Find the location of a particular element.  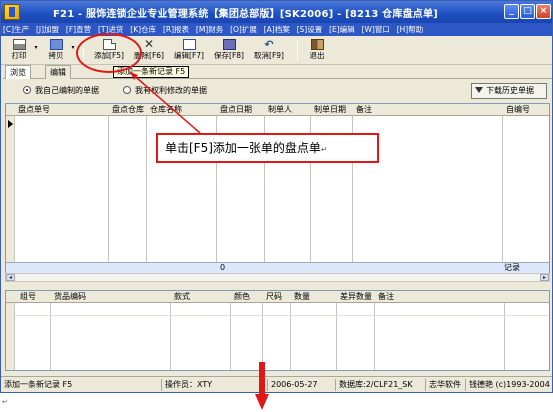

down-arrow-icon is located at coordinates (262, 386).